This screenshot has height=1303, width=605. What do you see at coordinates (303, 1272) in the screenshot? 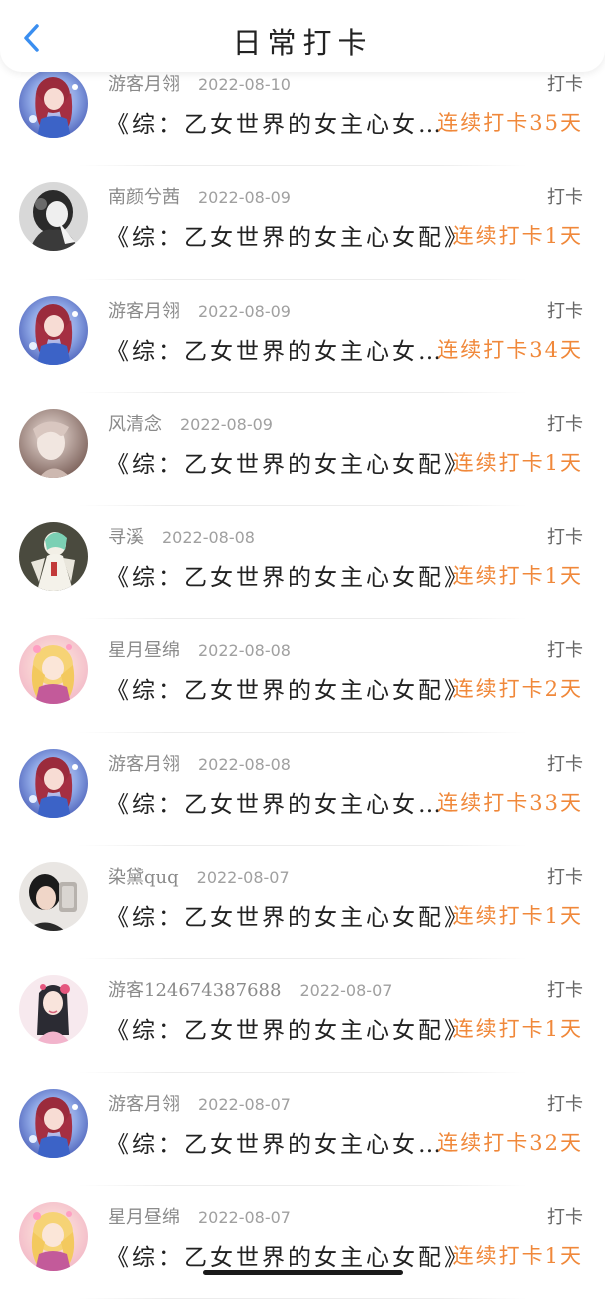
I see `home-indicator` at bounding box center [303, 1272].